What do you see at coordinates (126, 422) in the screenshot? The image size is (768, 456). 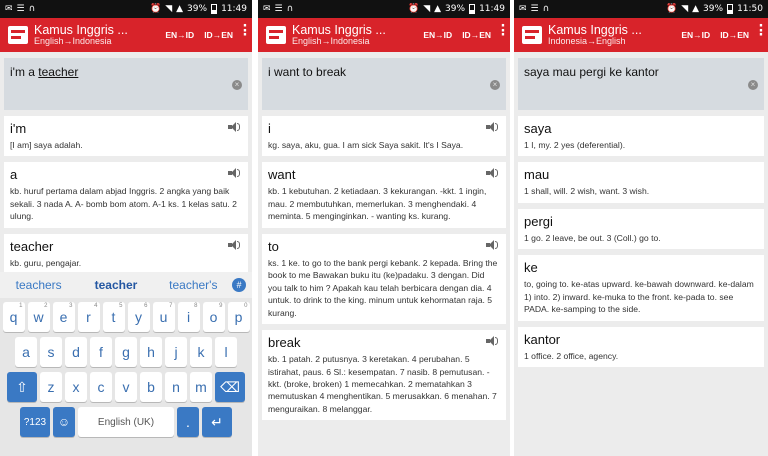 I see `space-key: English (UK)` at bounding box center [126, 422].